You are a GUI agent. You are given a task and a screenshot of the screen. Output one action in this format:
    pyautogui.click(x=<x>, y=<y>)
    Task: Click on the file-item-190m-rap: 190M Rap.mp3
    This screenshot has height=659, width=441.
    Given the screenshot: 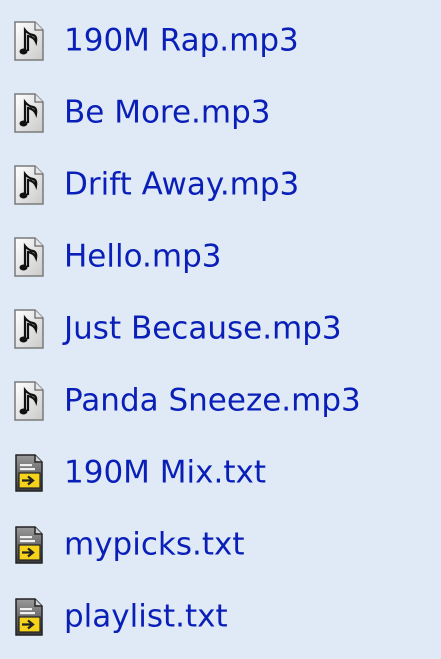 What is the action you would take?
    pyautogui.click(x=220, y=41)
    